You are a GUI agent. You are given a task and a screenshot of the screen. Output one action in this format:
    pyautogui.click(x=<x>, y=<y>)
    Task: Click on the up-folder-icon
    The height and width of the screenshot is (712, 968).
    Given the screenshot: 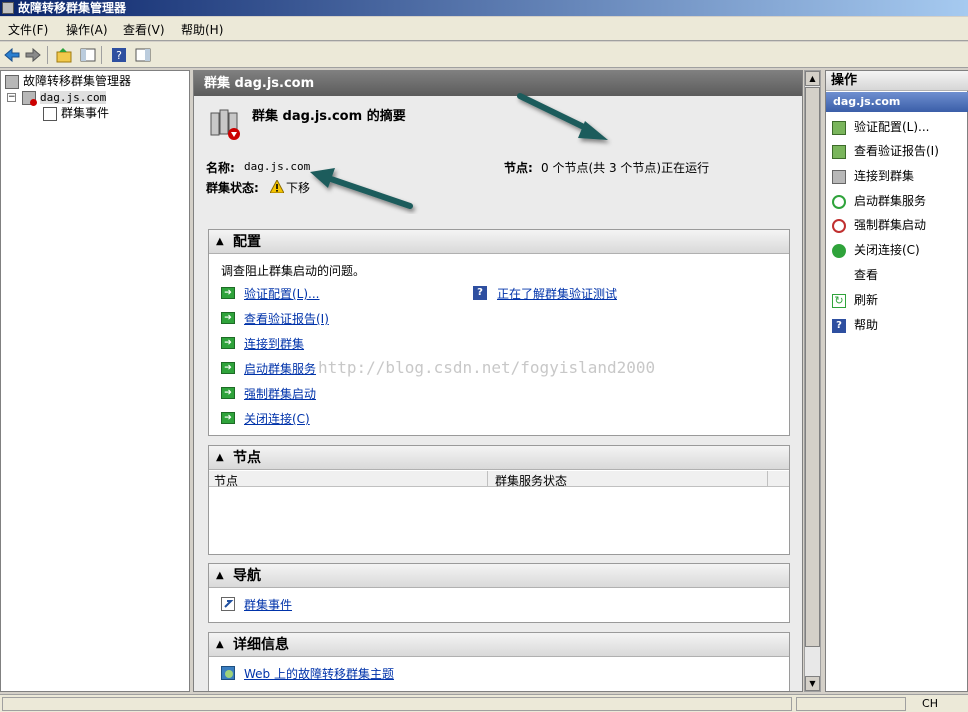 What is the action you would take?
    pyautogui.click(x=64, y=55)
    